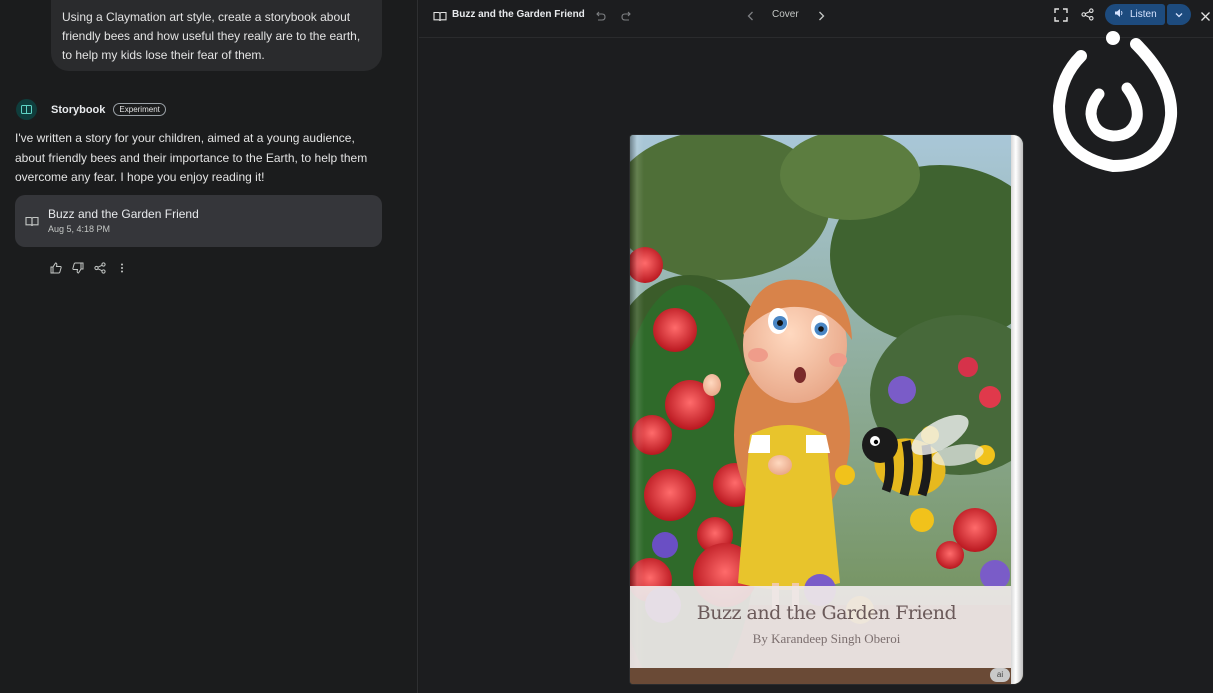  What do you see at coordinates (78, 268) in the screenshot?
I see `thumbs-down-icon` at bounding box center [78, 268].